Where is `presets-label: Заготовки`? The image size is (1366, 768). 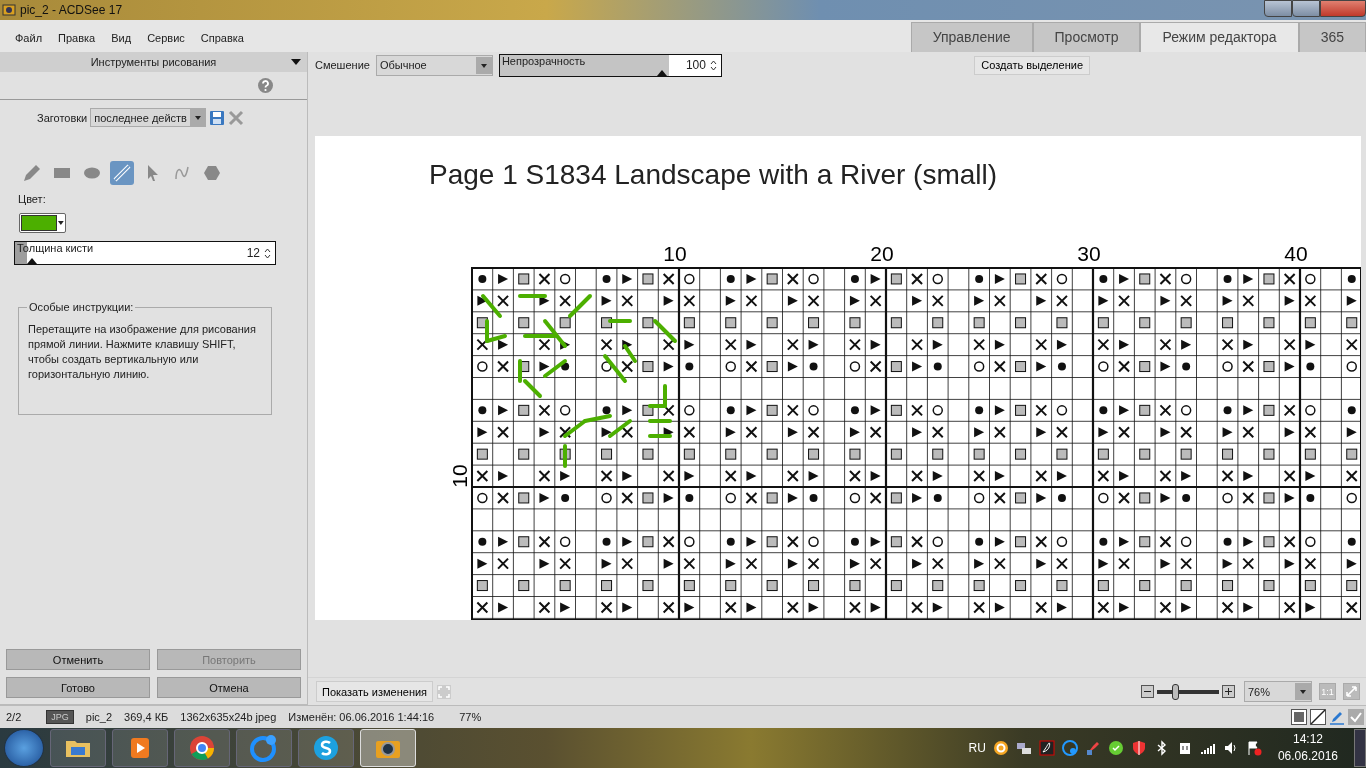
presets-label: Заготовки is located at coordinates (62, 117).